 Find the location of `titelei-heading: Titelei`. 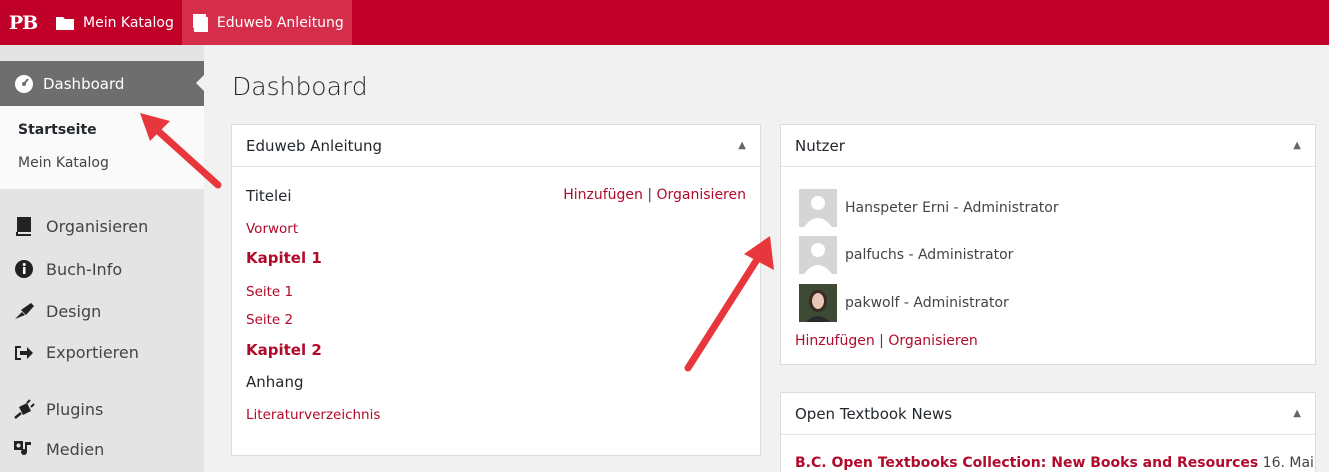

titelei-heading: Titelei is located at coordinates (269, 196).